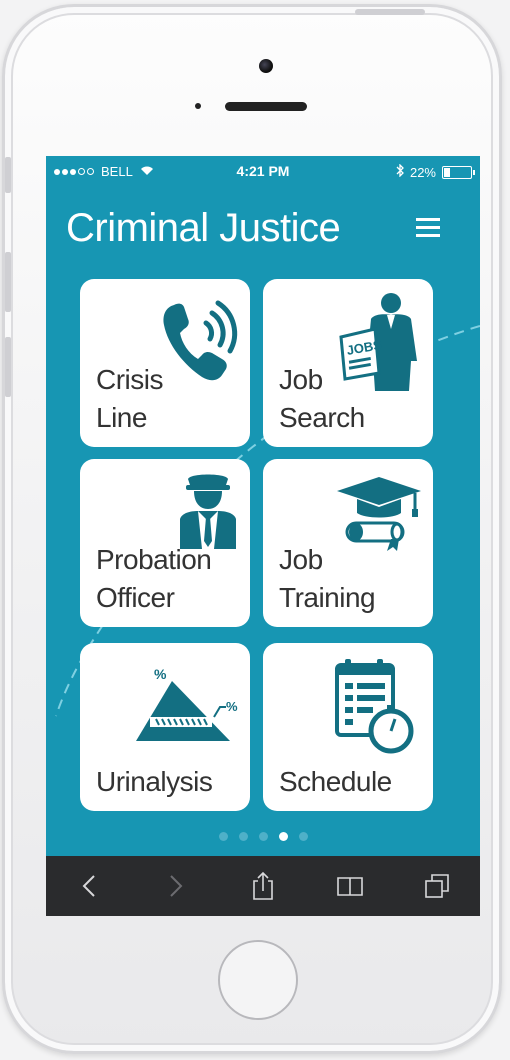 The width and height of the screenshot is (510, 1060). I want to click on forward-button, so click(176, 886).